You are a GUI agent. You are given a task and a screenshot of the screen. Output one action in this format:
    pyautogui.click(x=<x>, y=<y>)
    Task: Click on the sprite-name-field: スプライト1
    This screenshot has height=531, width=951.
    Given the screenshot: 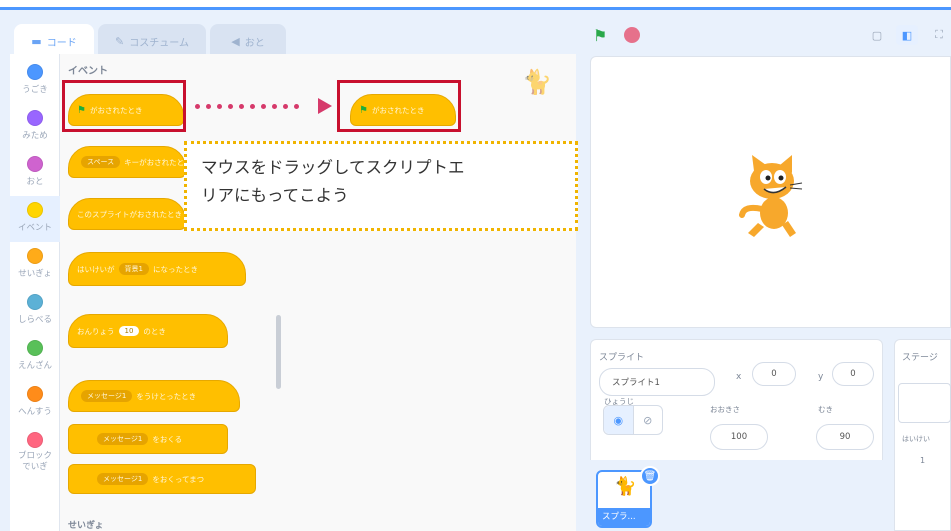 What is the action you would take?
    pyautogui.click(x=657, y=382)
    